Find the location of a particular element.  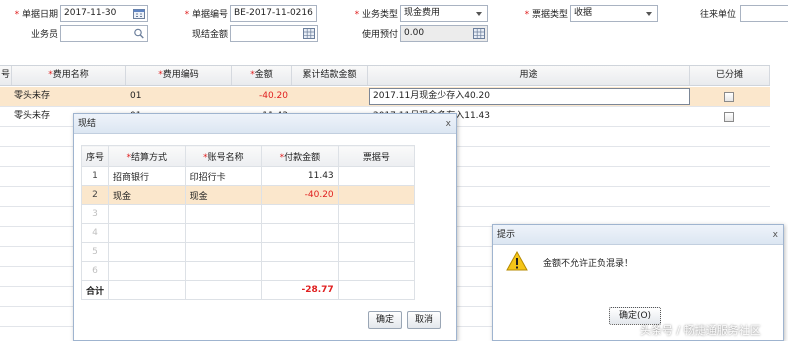

total-row: 合计 -28.77 is located at coordinates (248, 290).